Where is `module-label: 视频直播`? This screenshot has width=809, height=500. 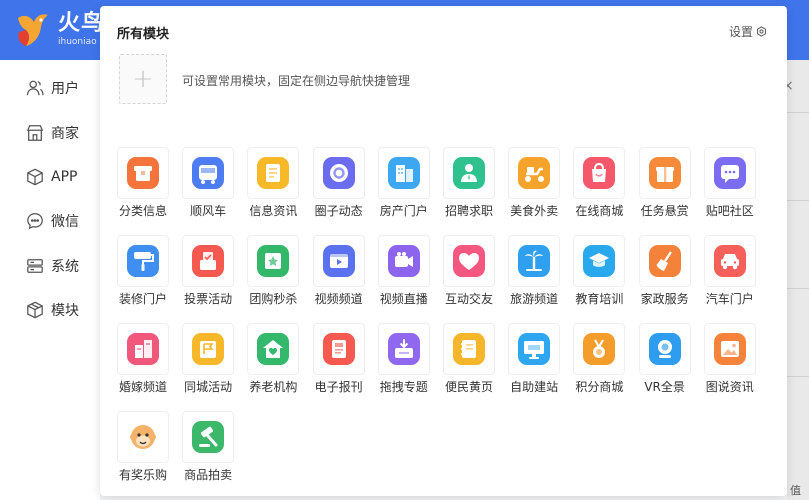
module-label: 视频直播 is located at coordinates (403, 299).